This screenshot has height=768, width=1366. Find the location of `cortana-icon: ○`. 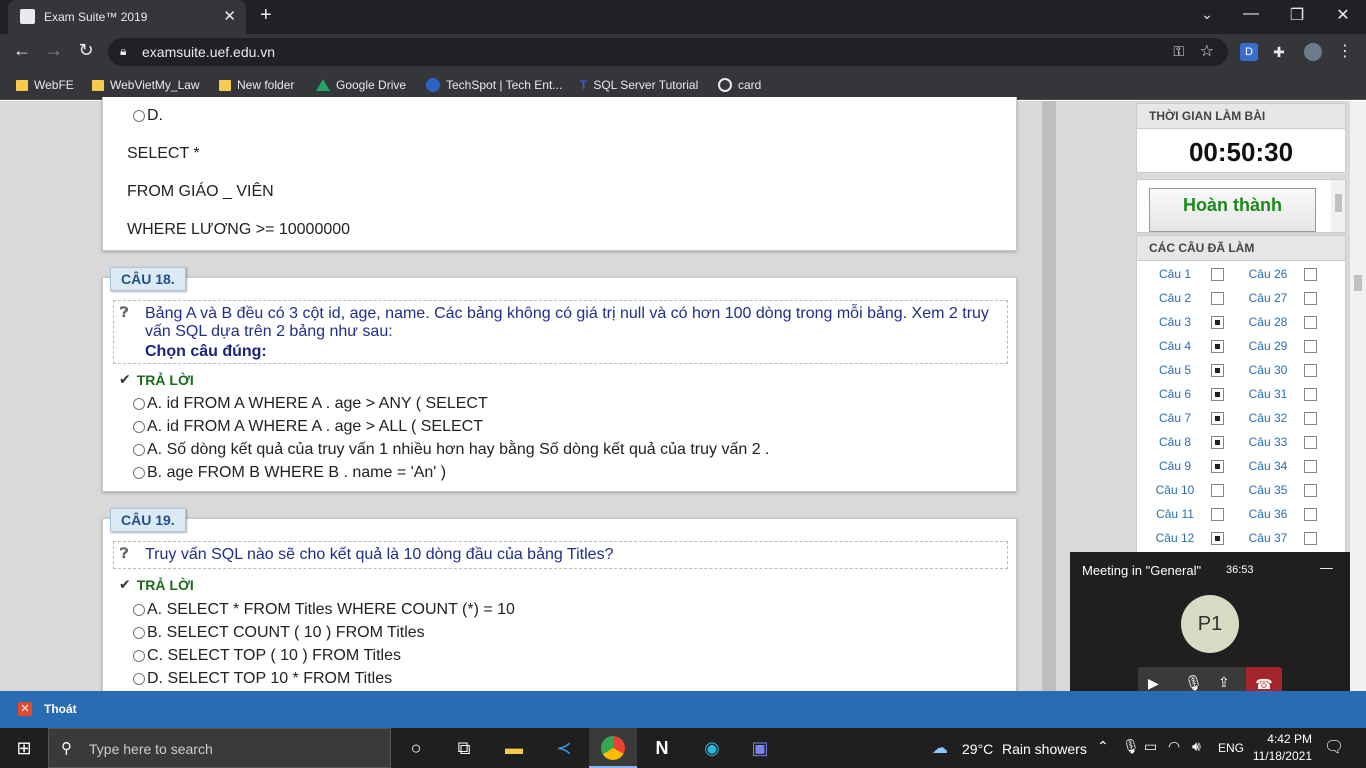

cortana-icon: ○ is located at coordinates (416, 748).